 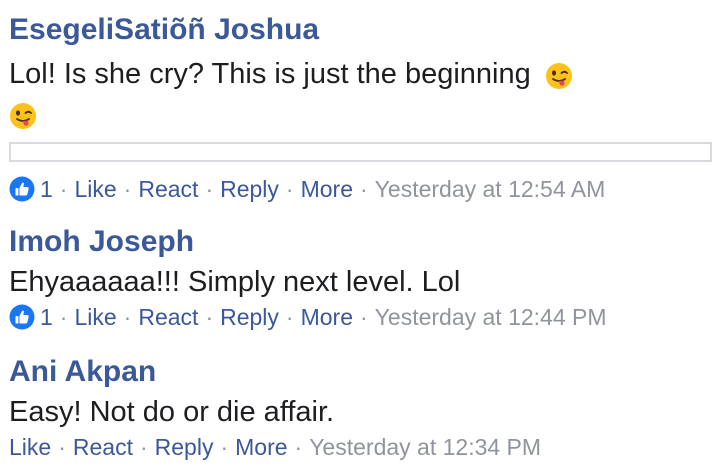 What do you see at coordinates (360, 152) in the screenshot?
I see `link-preview-box` at bounding box center [360, 152].